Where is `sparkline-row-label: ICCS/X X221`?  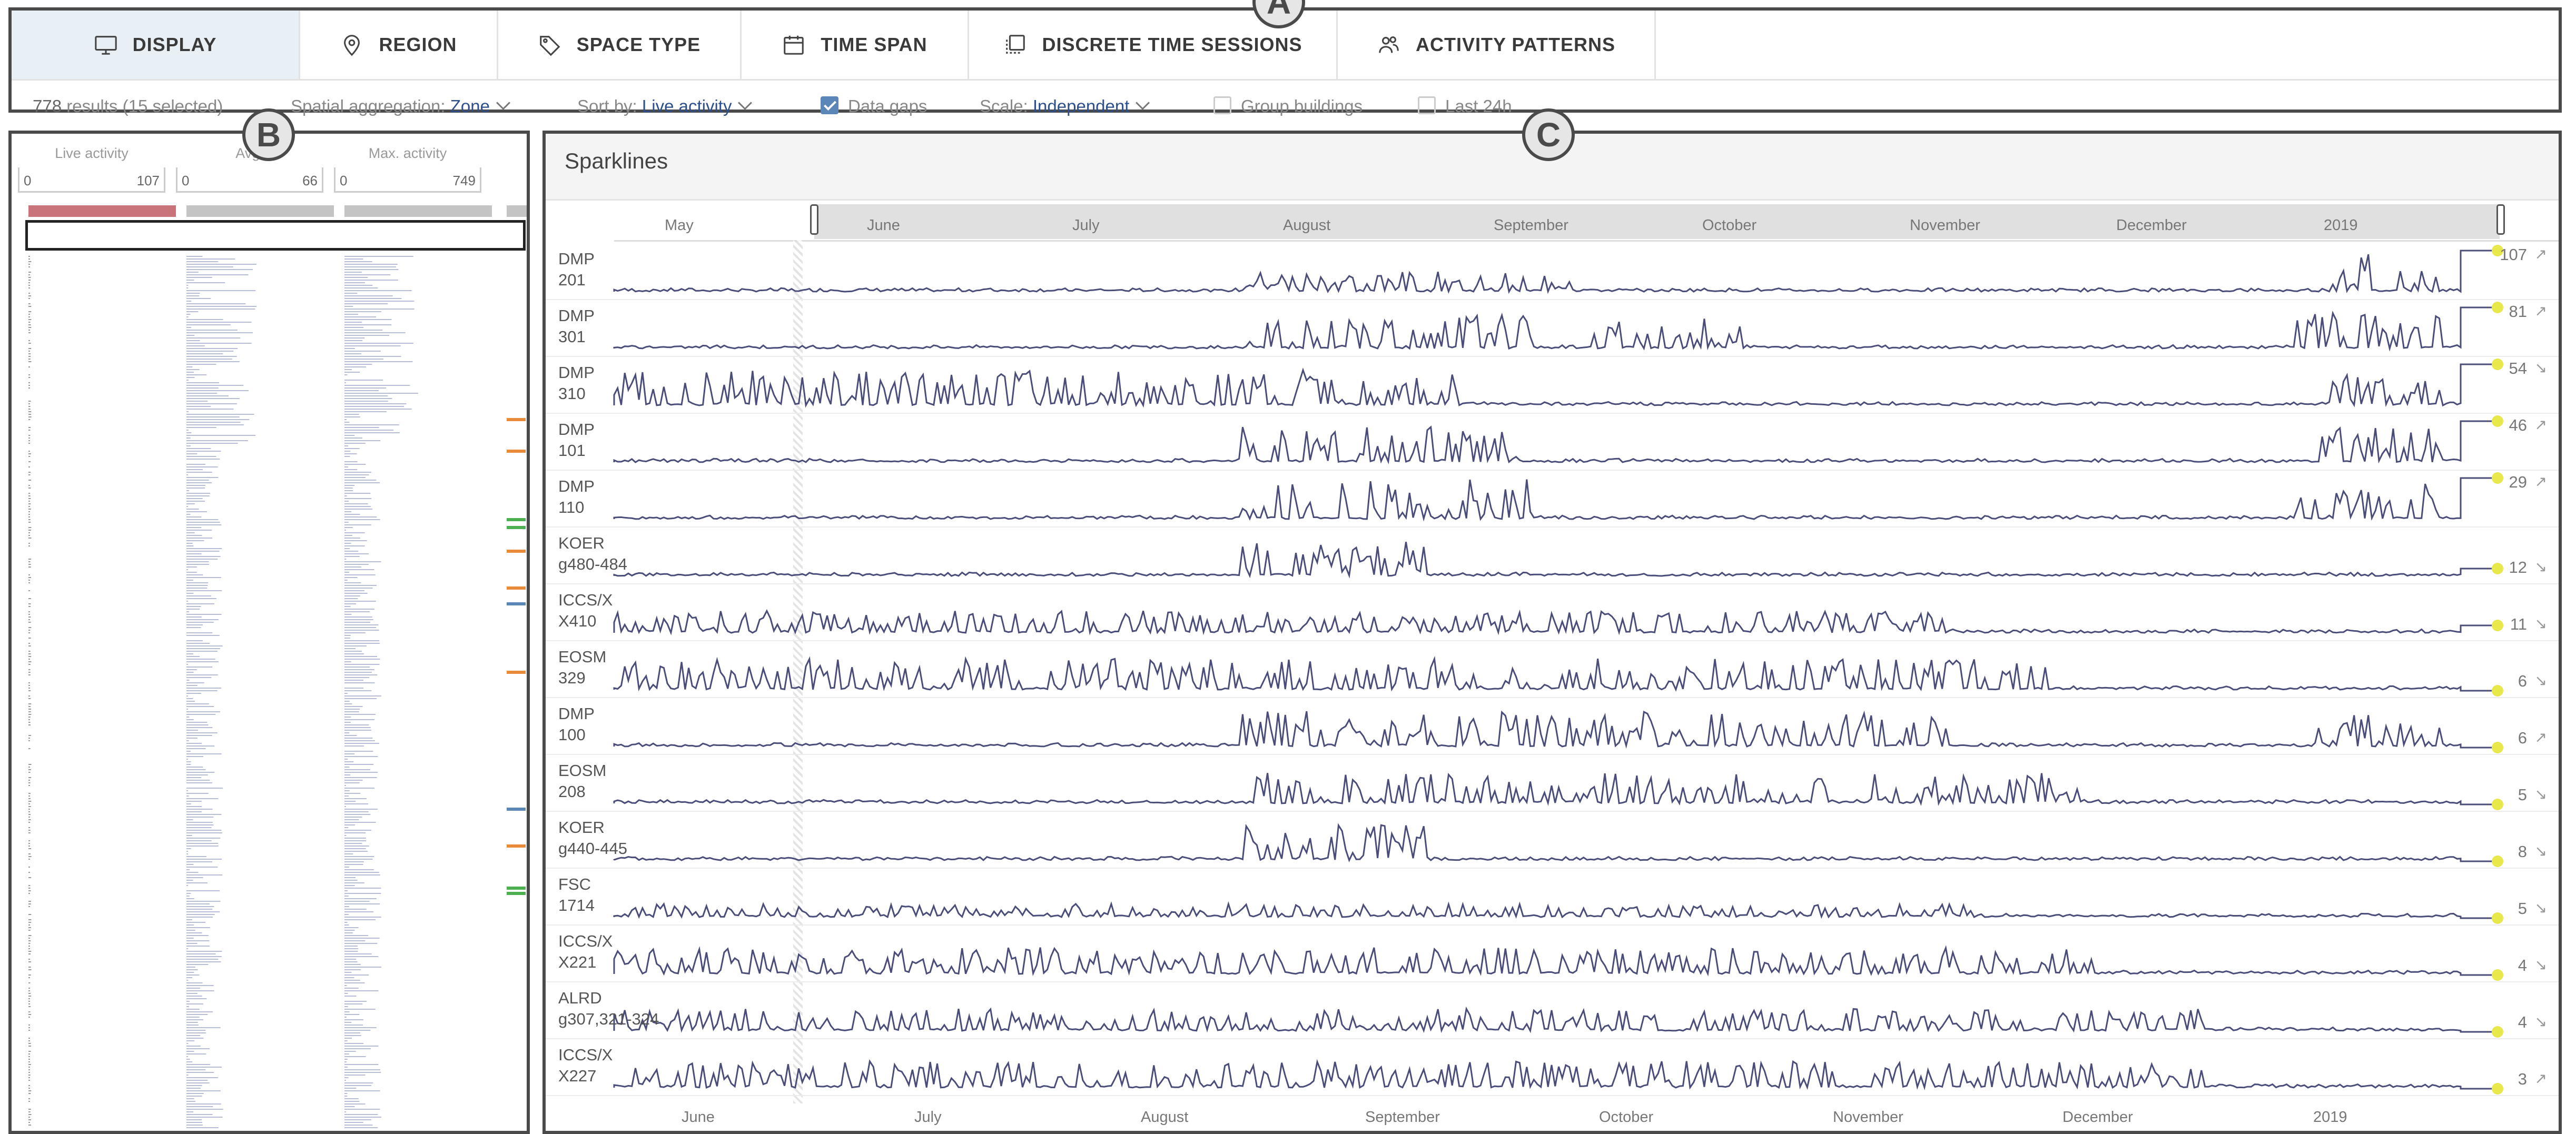
sparkline-row-label: ICCS/X X221 is located at coordinates (586, 952).